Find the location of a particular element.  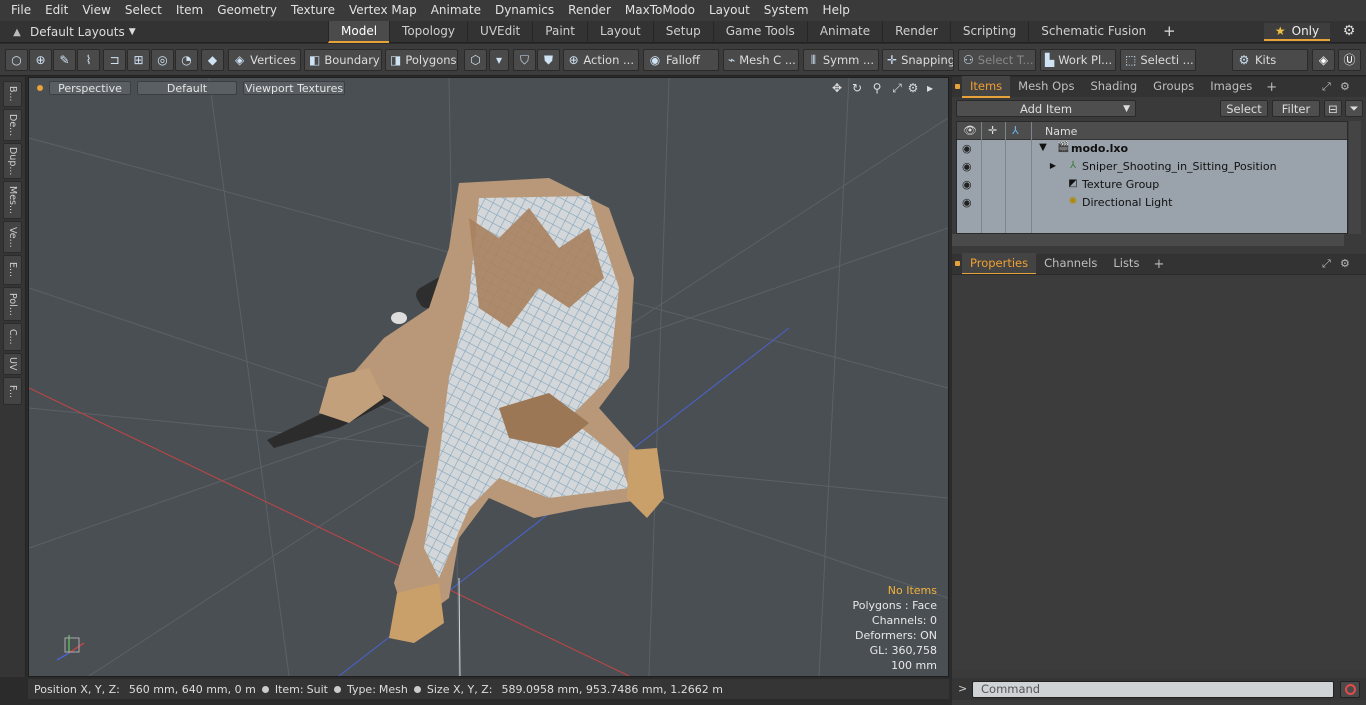

sculpt-button: ⌇ is located at coordinates (88, 60).